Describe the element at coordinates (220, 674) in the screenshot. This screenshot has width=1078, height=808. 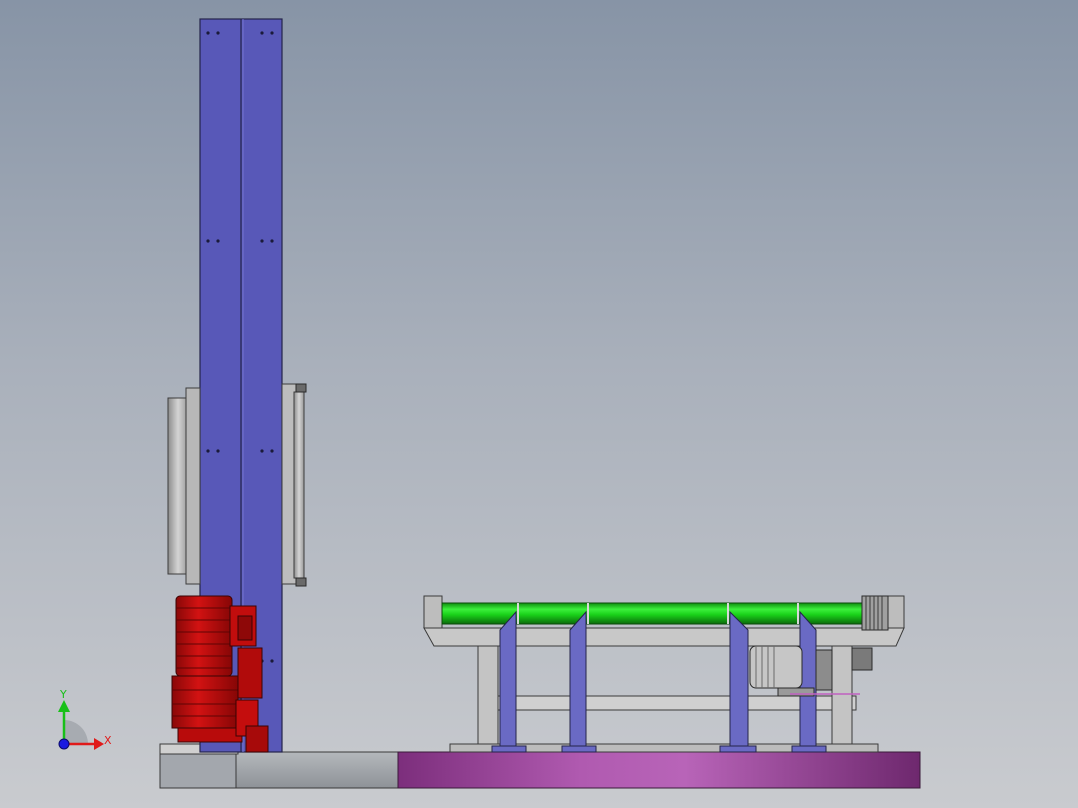
I see `drive-motor` at that location.